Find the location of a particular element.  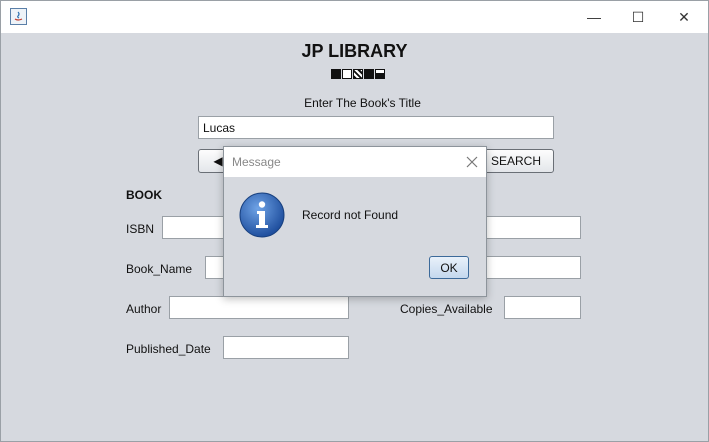

author-label: Author is located at coordinates (144, 309).